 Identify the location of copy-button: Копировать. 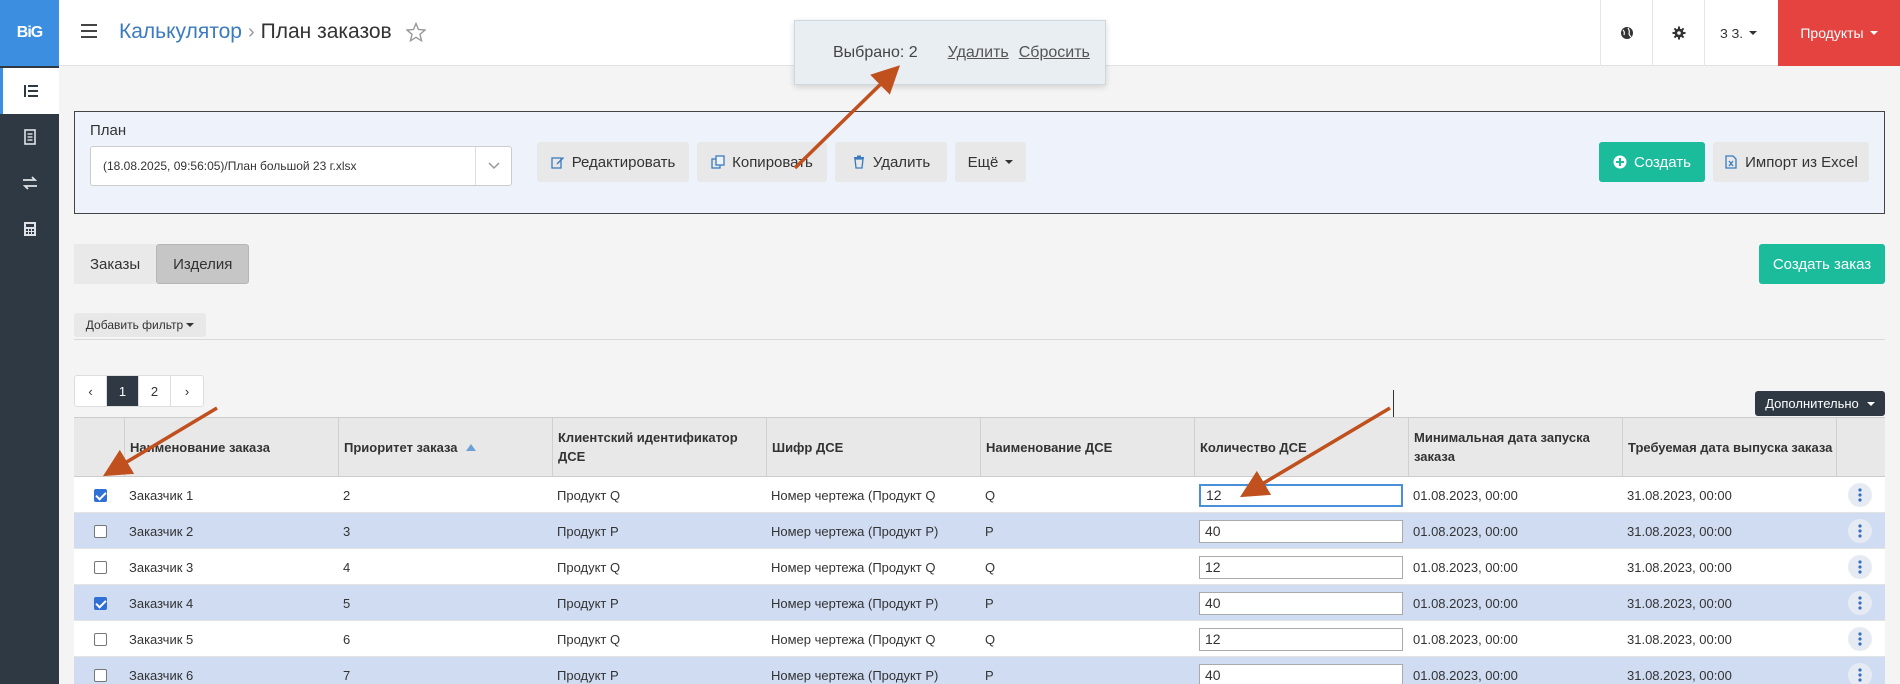
(762, 162).